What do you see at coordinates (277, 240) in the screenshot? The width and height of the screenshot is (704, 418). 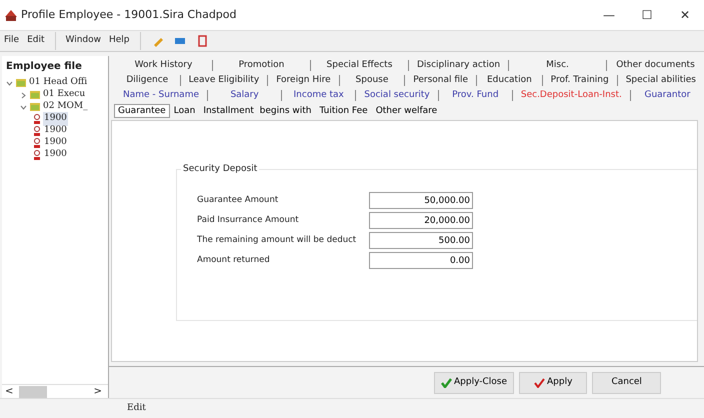 I see `field-label: The remaining amount will be deduct` at bounding box center [277, 240].